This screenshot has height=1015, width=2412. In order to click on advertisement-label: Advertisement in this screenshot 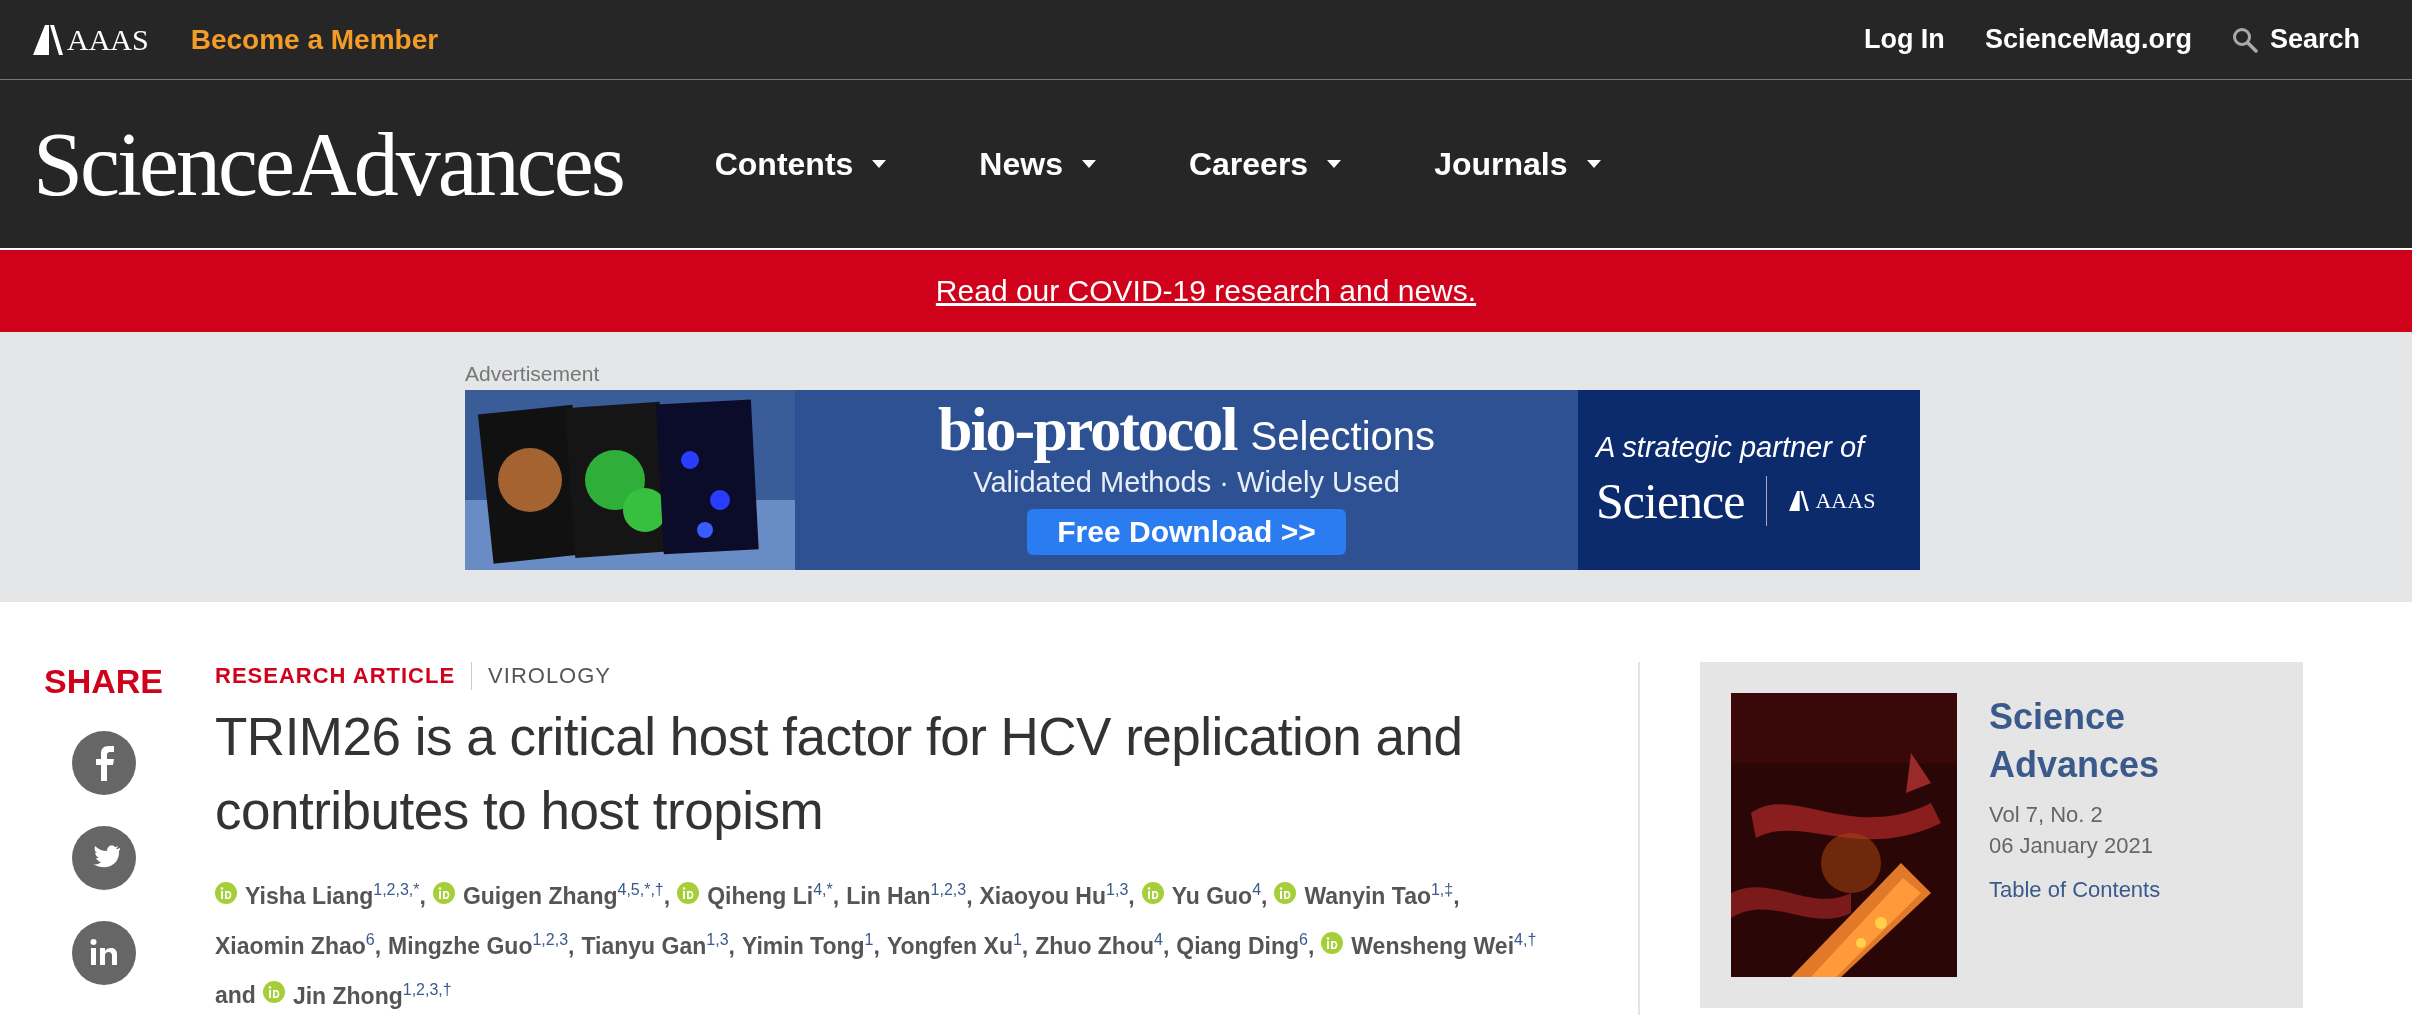, I will do `click(533, 374)`.